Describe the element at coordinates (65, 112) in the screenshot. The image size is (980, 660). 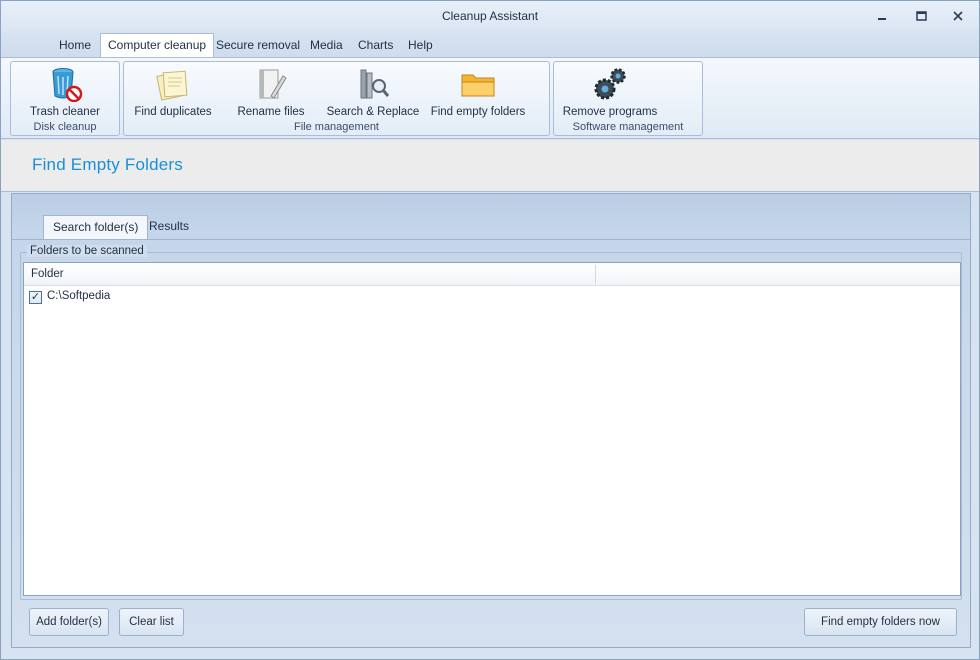
I see `trash-cleaner-label: Trash cleaner` at that location.